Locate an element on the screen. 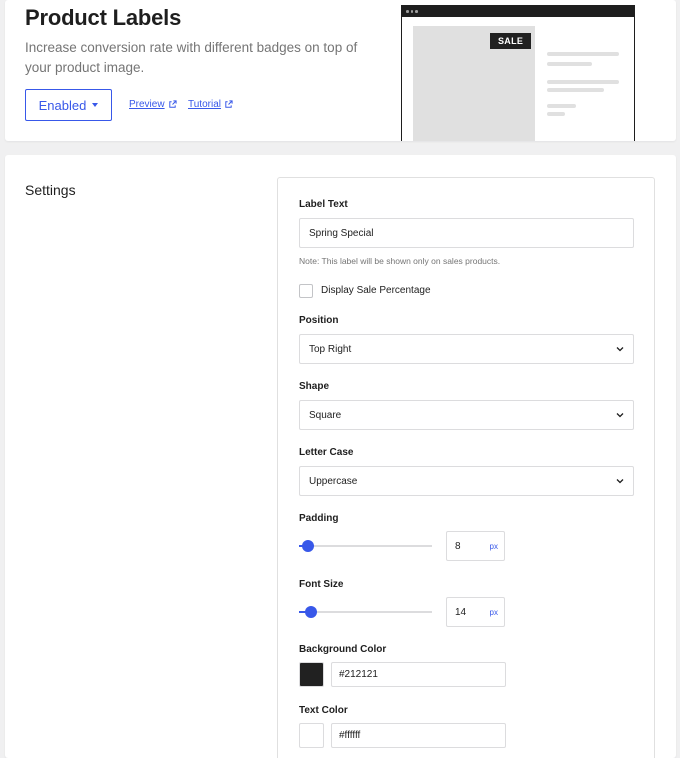 This screenshot has width=680, height=758. label-text-input: Spring Special is located at coordinates (466, 233).